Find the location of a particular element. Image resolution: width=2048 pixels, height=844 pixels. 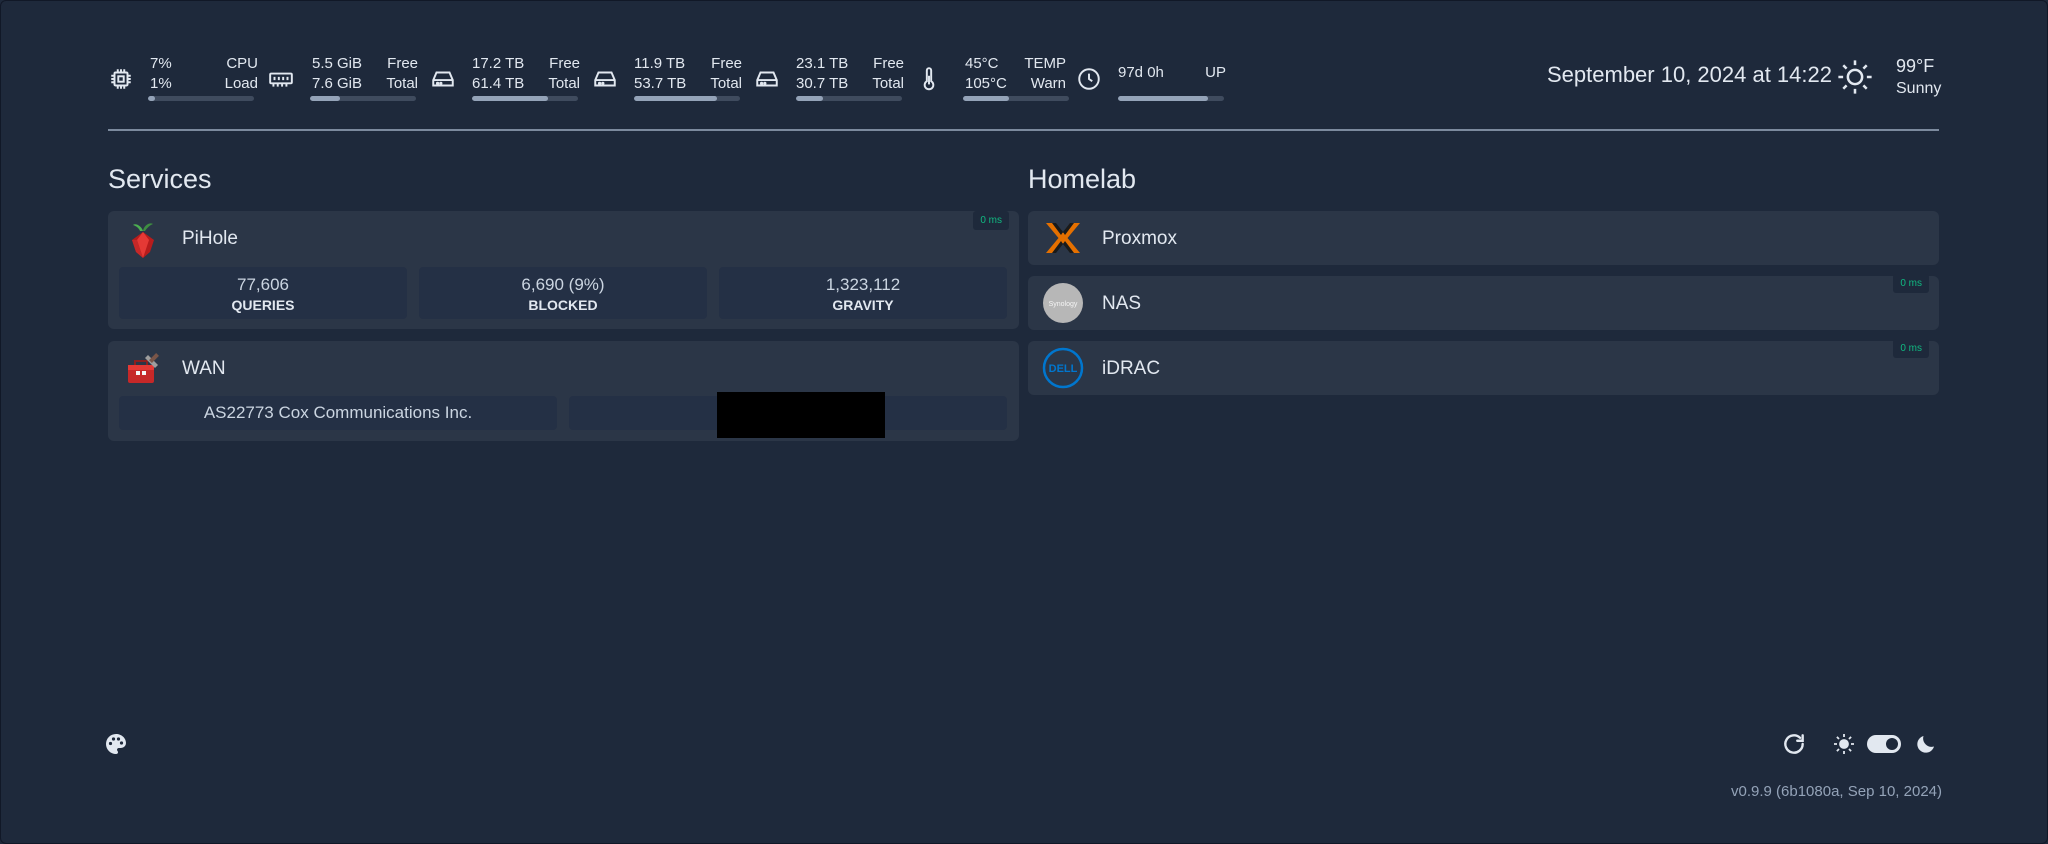

stat-isp-value: AS22773 Cox Communications Inc. is located at coordinates (338, 412).